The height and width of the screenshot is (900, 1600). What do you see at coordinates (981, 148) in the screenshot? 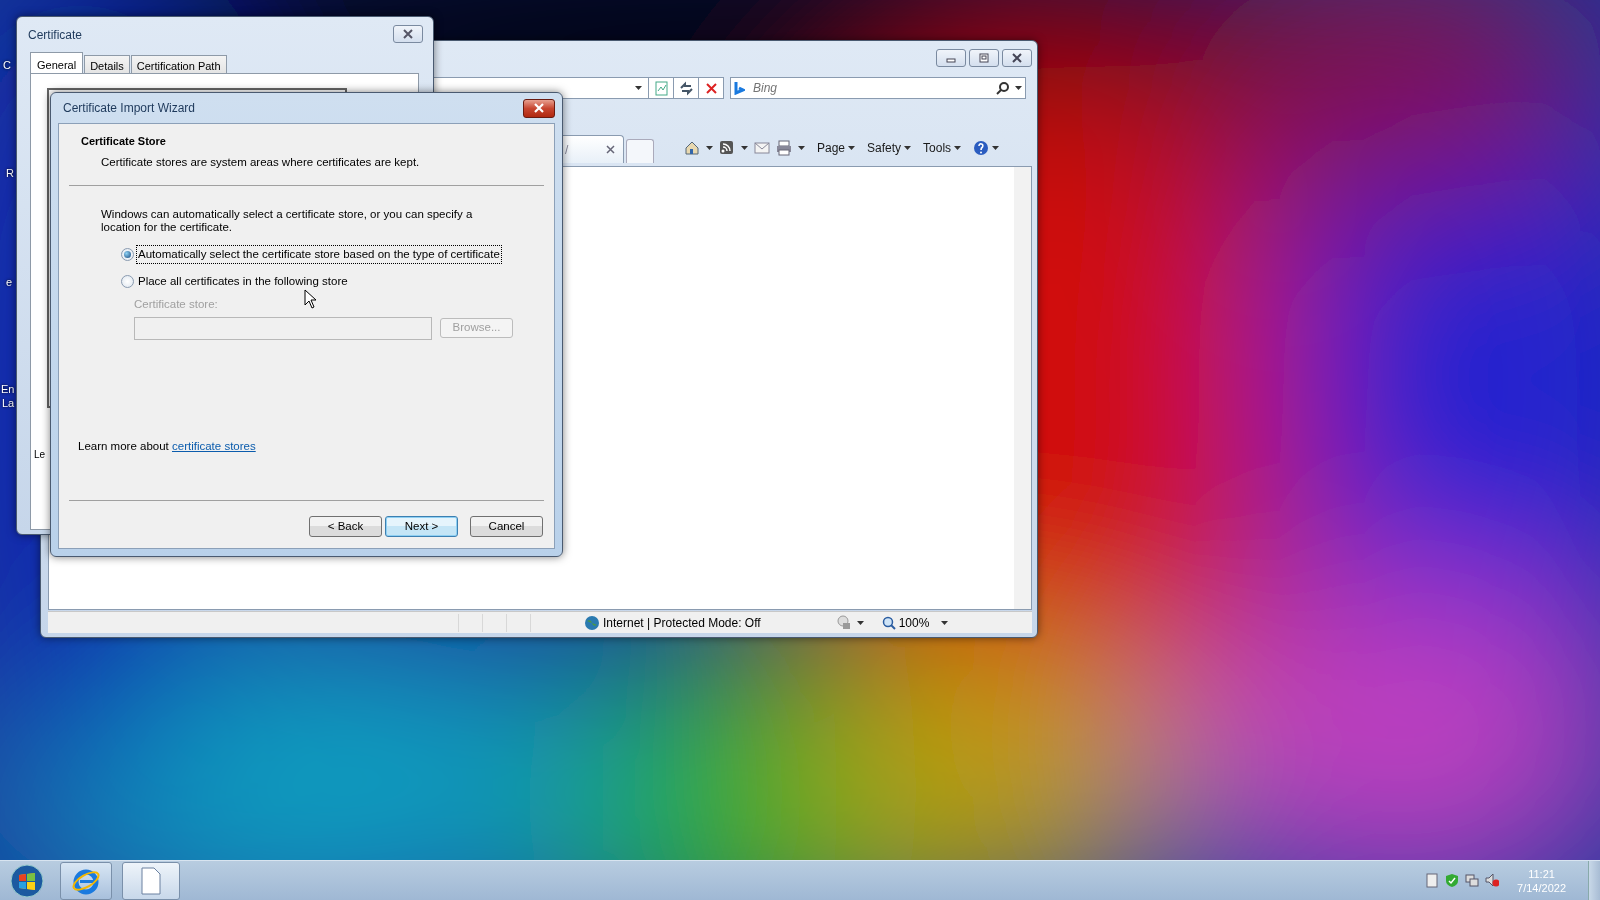
I see `help-icon` at bounding box center [981, 148].